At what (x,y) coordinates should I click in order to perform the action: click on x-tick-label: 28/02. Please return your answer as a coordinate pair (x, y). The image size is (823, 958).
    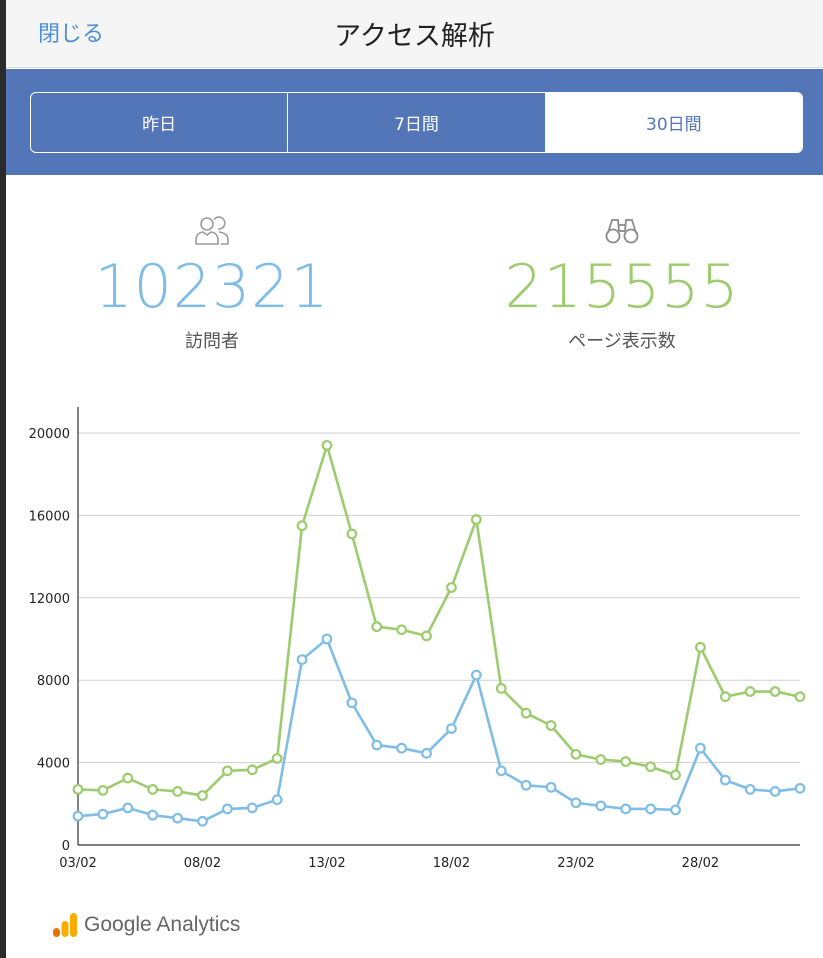
    Looking at the image, I should click on (700, 863).